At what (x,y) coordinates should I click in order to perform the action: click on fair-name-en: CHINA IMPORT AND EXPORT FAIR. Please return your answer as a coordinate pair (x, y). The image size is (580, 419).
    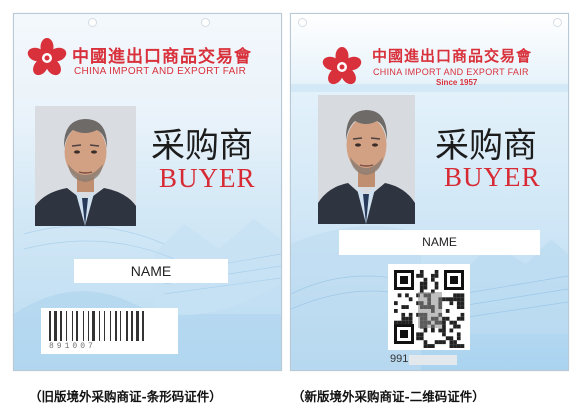
    Looking at the image, I should click on (451, 72).